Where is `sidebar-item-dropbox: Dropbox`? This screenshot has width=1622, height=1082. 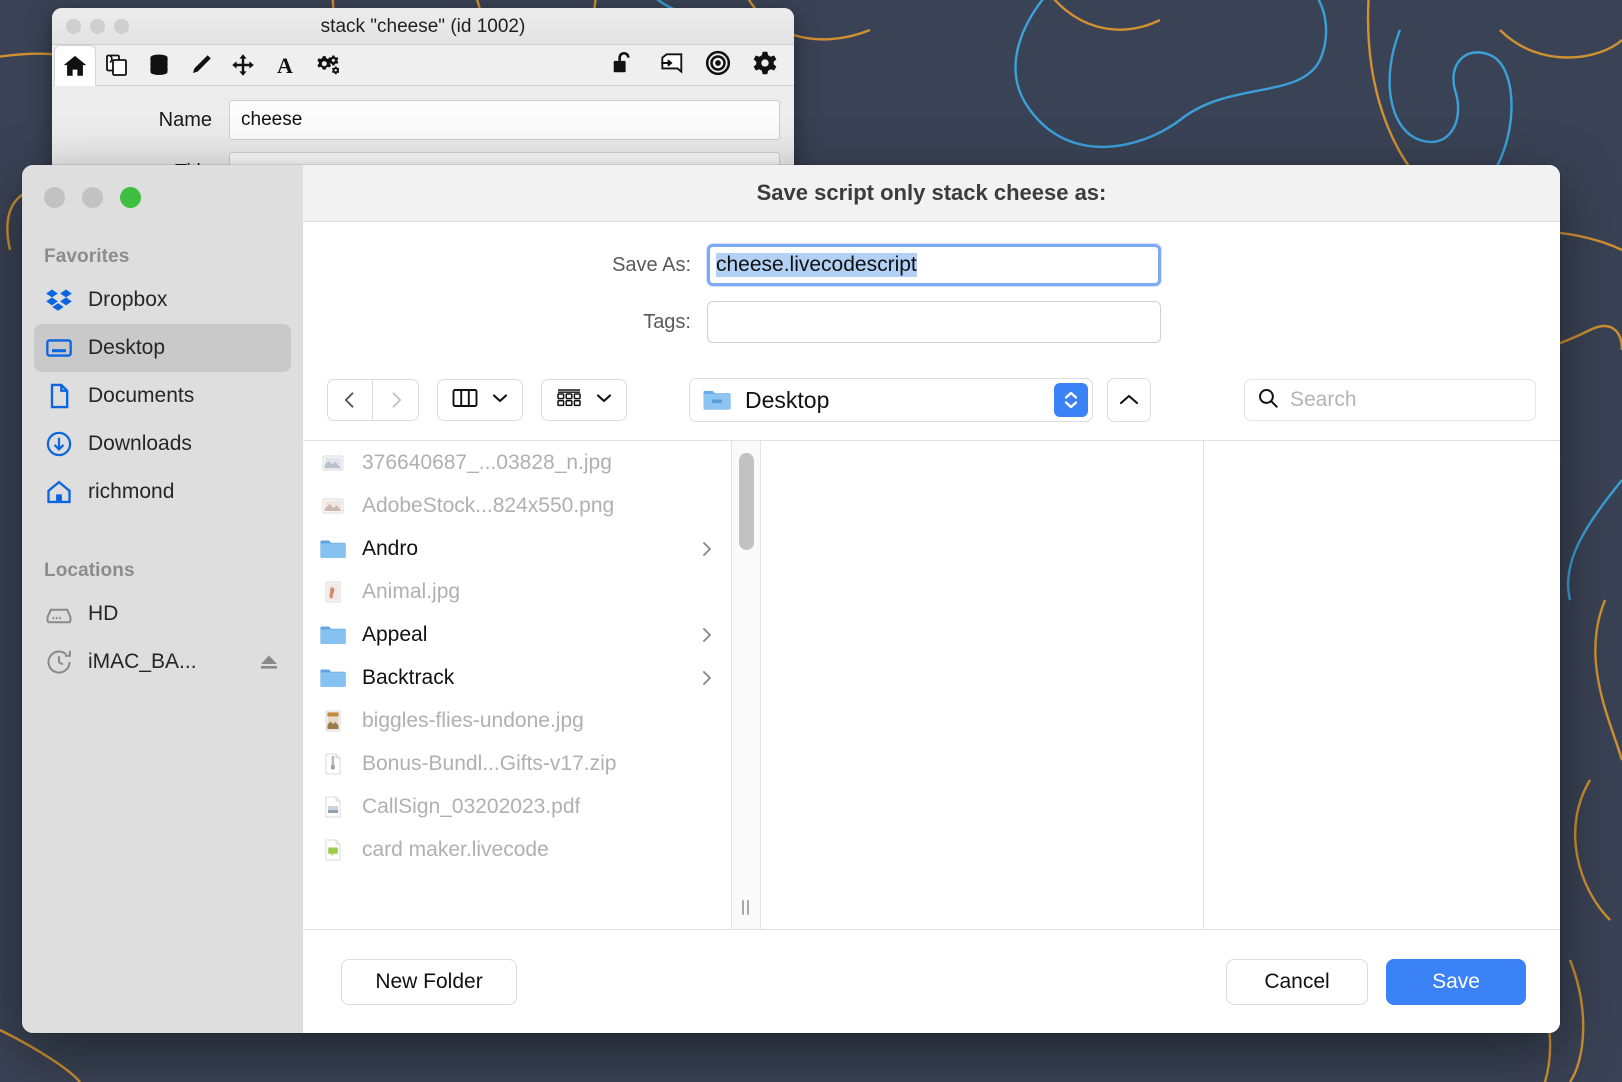
sidebar-item-dropbox: Dropbox is located at coordinates (162, 300).